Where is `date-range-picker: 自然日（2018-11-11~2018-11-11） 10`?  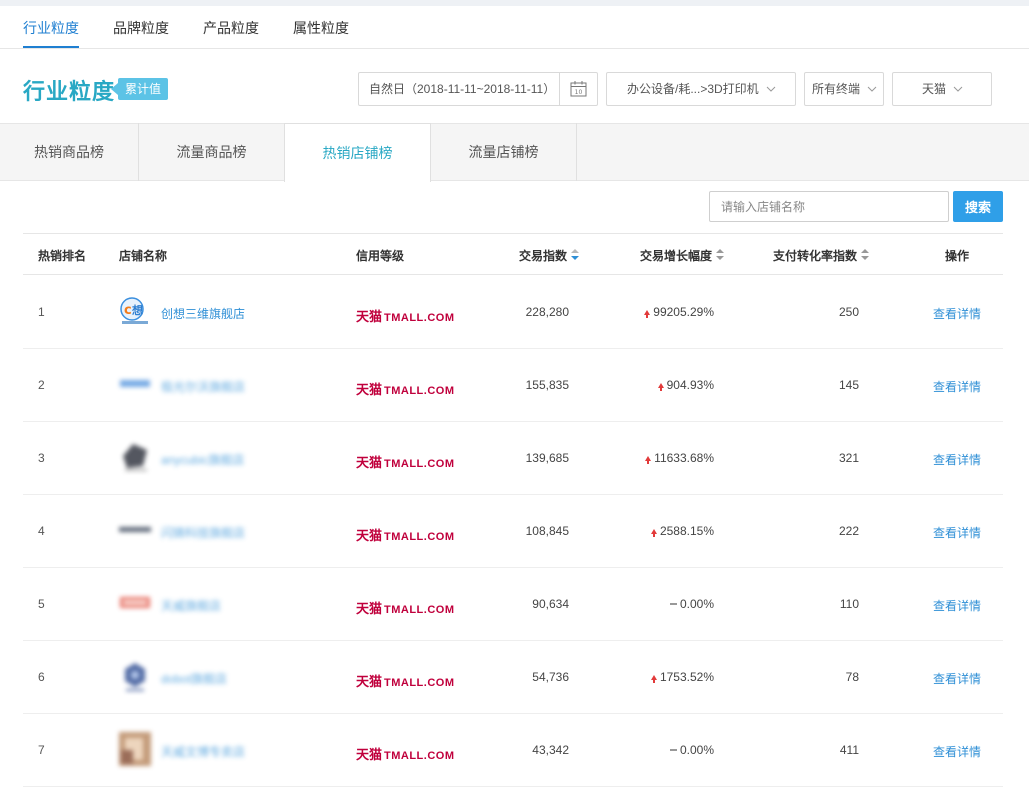 date-range-picker: 自然日（2018-11-11~2018-11-11） 10 is located at coordinates (478, 89).